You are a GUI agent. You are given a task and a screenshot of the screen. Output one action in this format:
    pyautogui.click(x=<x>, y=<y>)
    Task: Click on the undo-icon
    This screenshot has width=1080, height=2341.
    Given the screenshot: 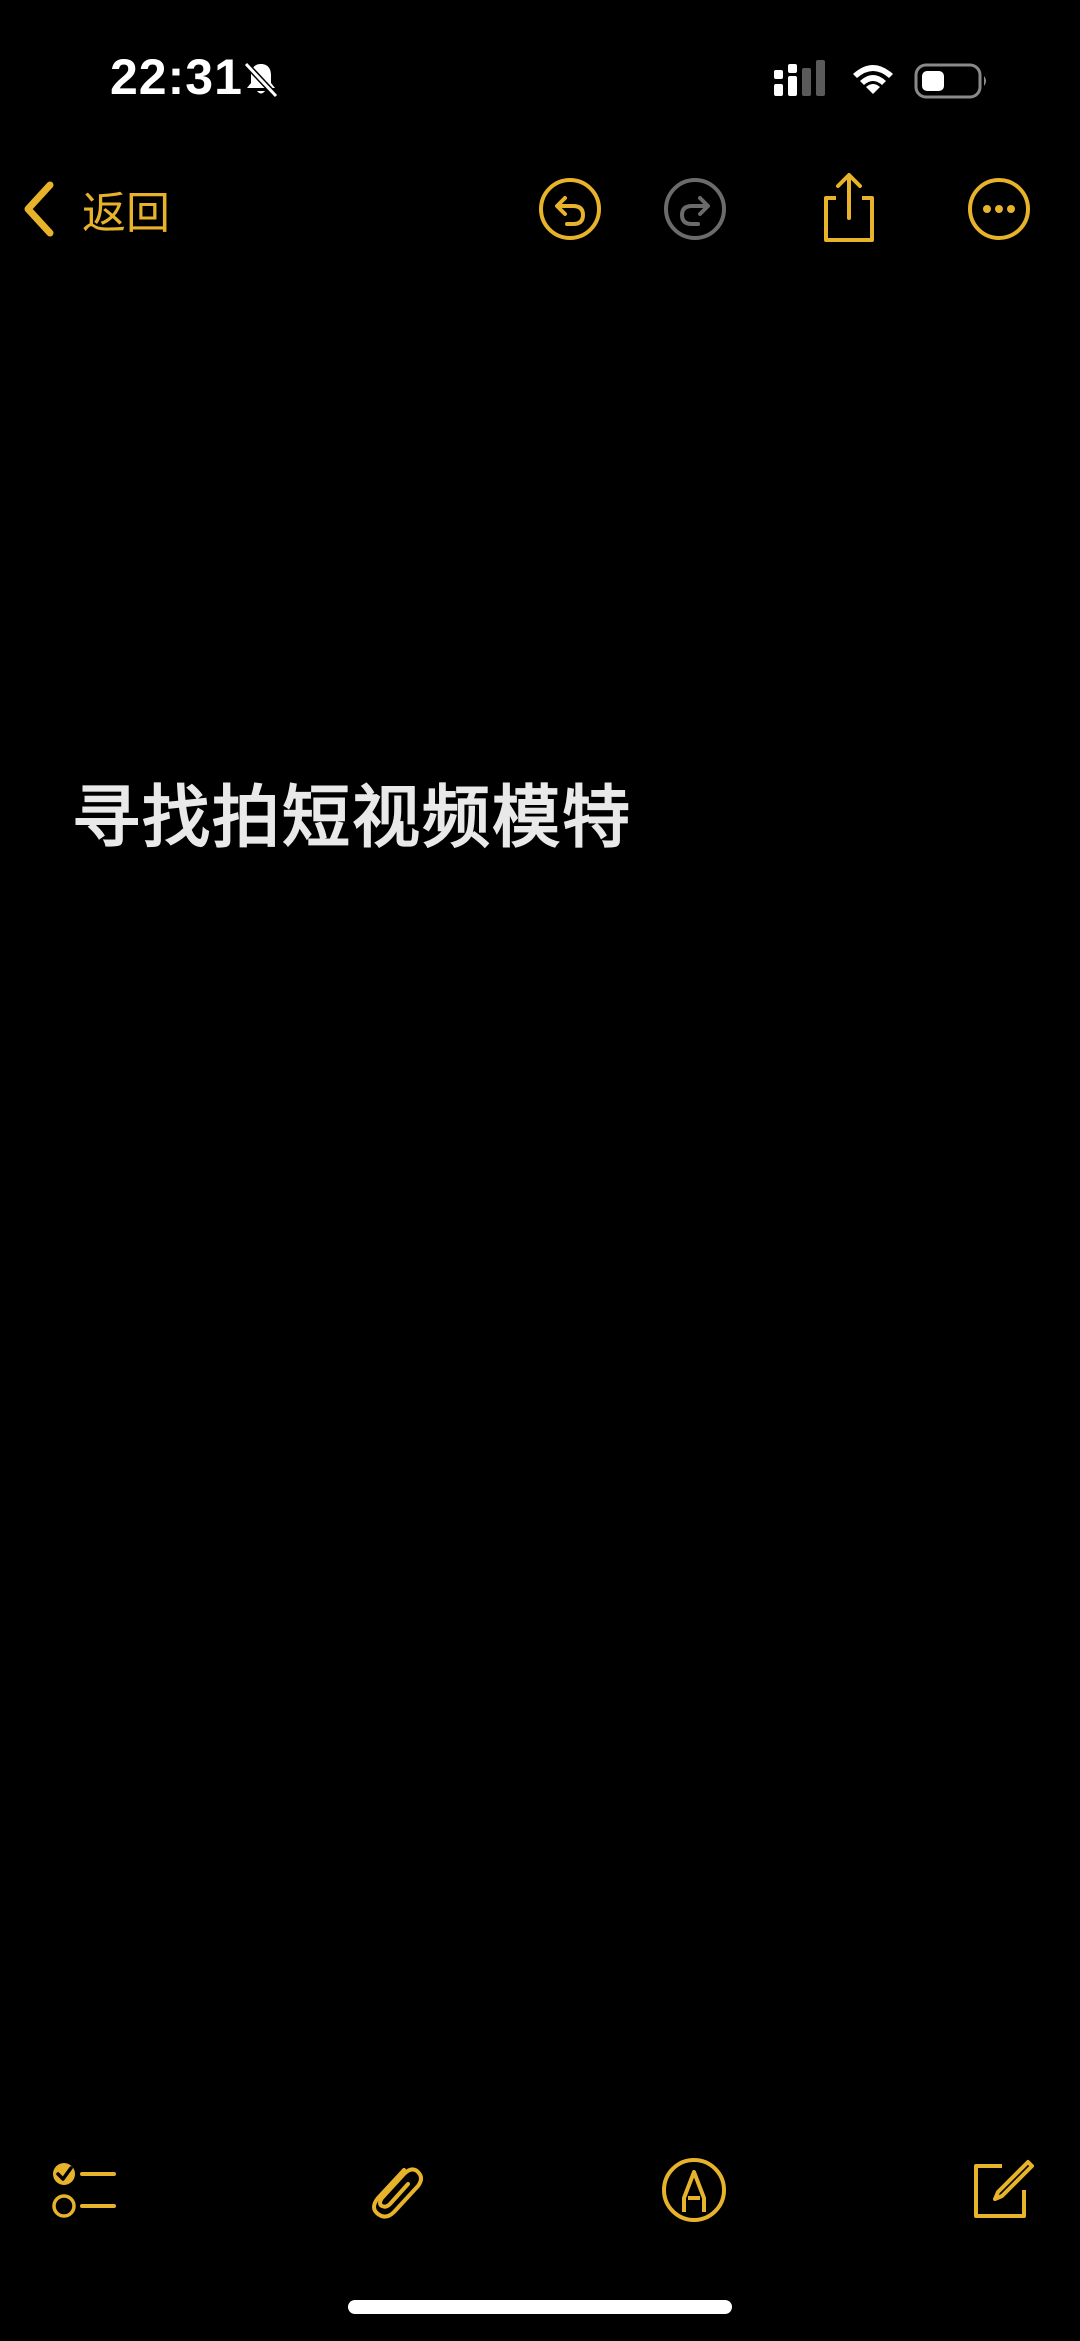 What is the action you would take?
    pyautogui.click(x=570, y=209)
    